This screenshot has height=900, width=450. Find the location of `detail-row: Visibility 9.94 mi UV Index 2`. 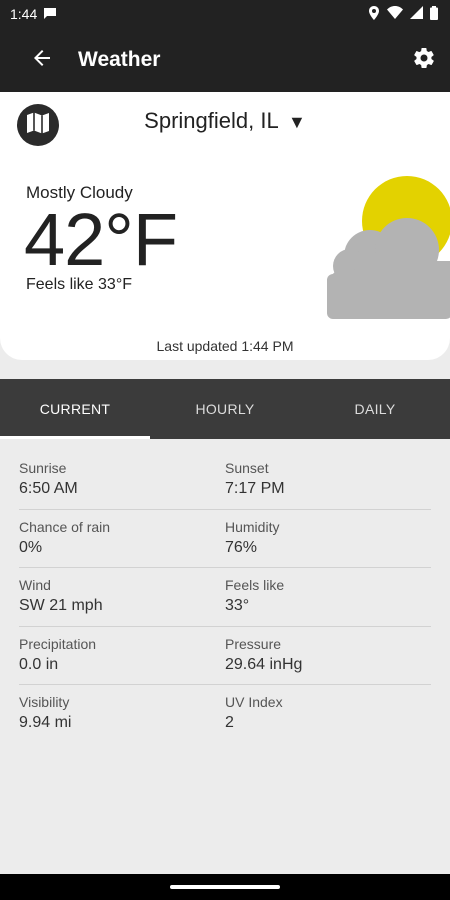

detail-row: Visibility 9.94 mi UV Index 2 is located at coordinates (225, 714).